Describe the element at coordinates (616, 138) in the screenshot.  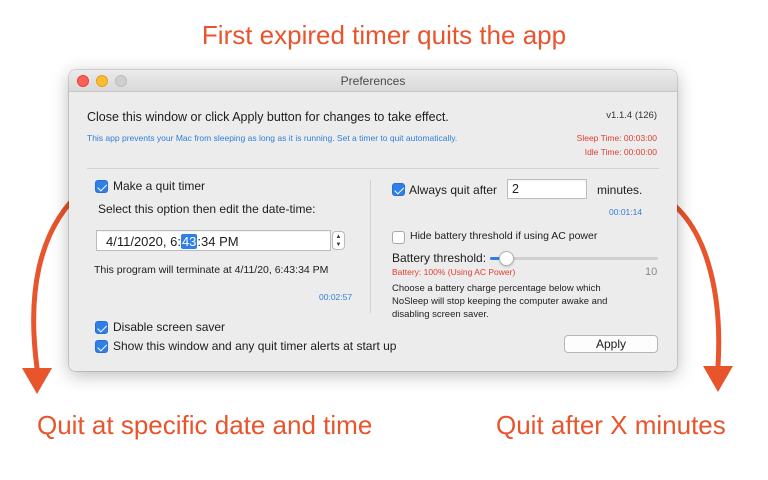
I see `sleep-time: Sleep Time: 00:03:00` at that location.